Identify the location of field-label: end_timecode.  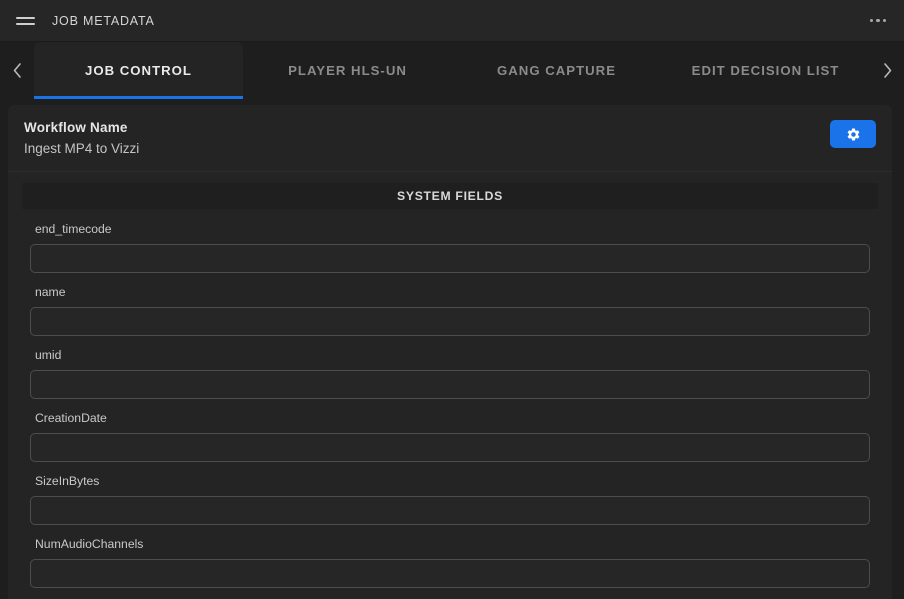
(73, 229).